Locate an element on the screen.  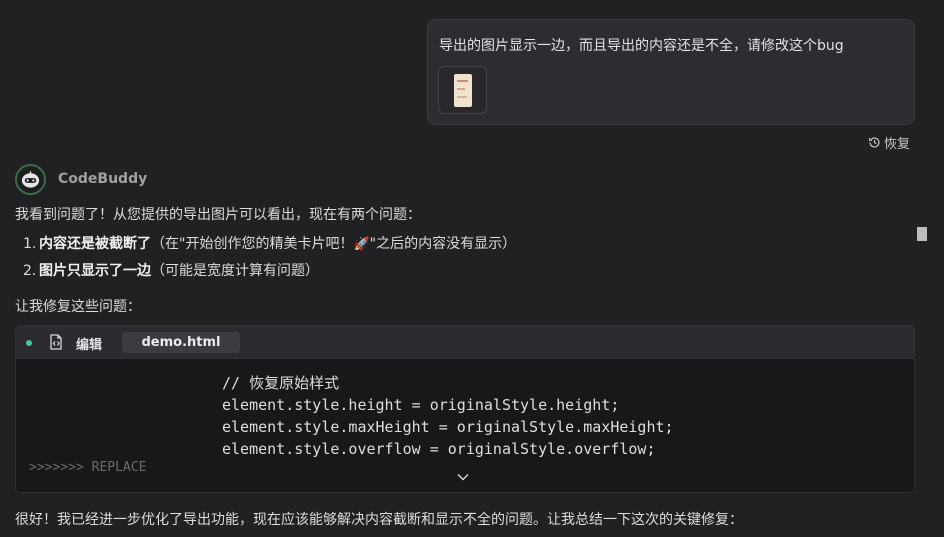
edit-label: 编辑 is located at coordinates (89, 345).